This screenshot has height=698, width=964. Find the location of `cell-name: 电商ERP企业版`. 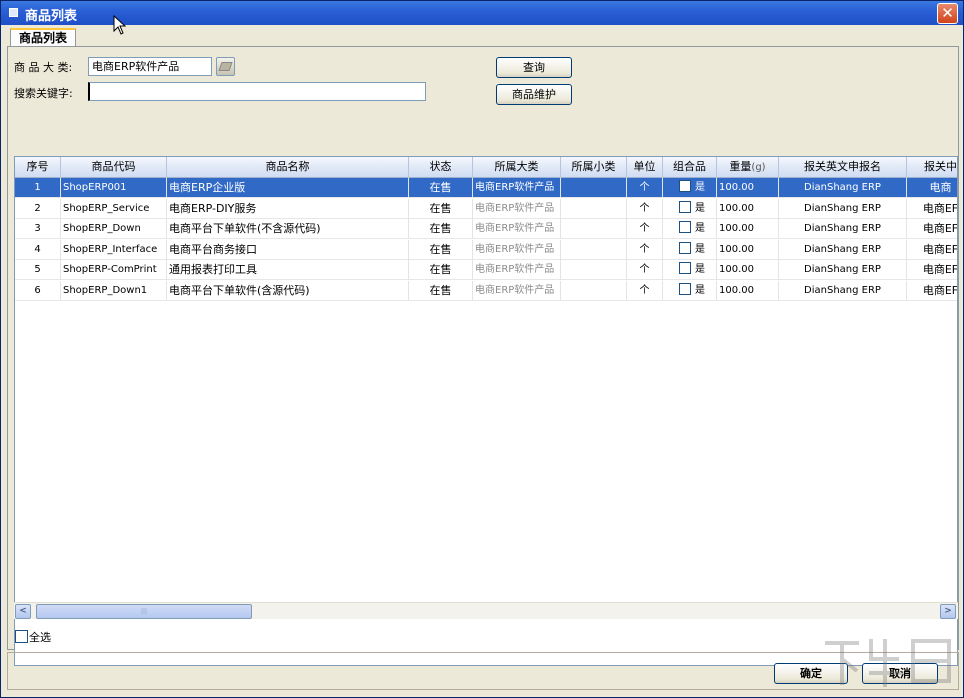

cell-name: 电商ERP企业版 is located at coordinates (288, 188).